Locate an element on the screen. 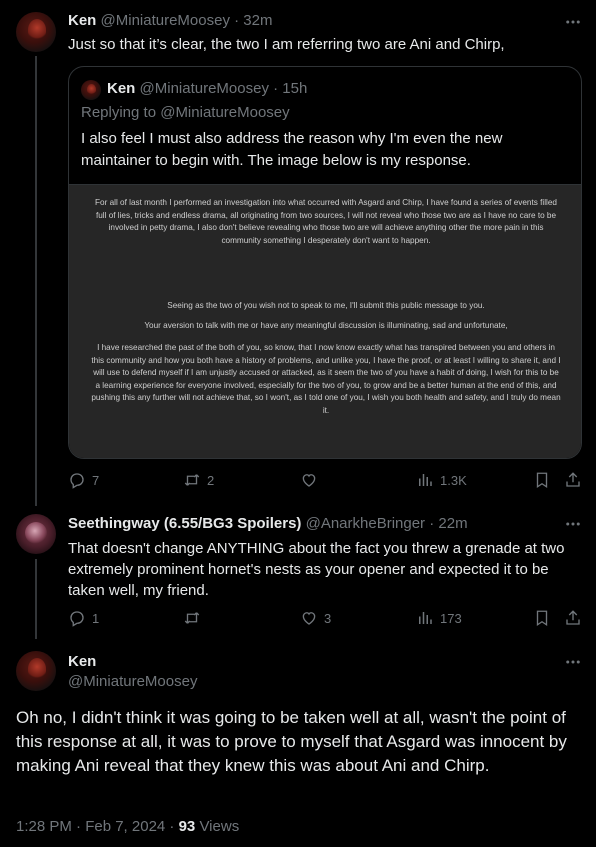  post-actions: 1 3 173 is located at coordinates (325, 619).